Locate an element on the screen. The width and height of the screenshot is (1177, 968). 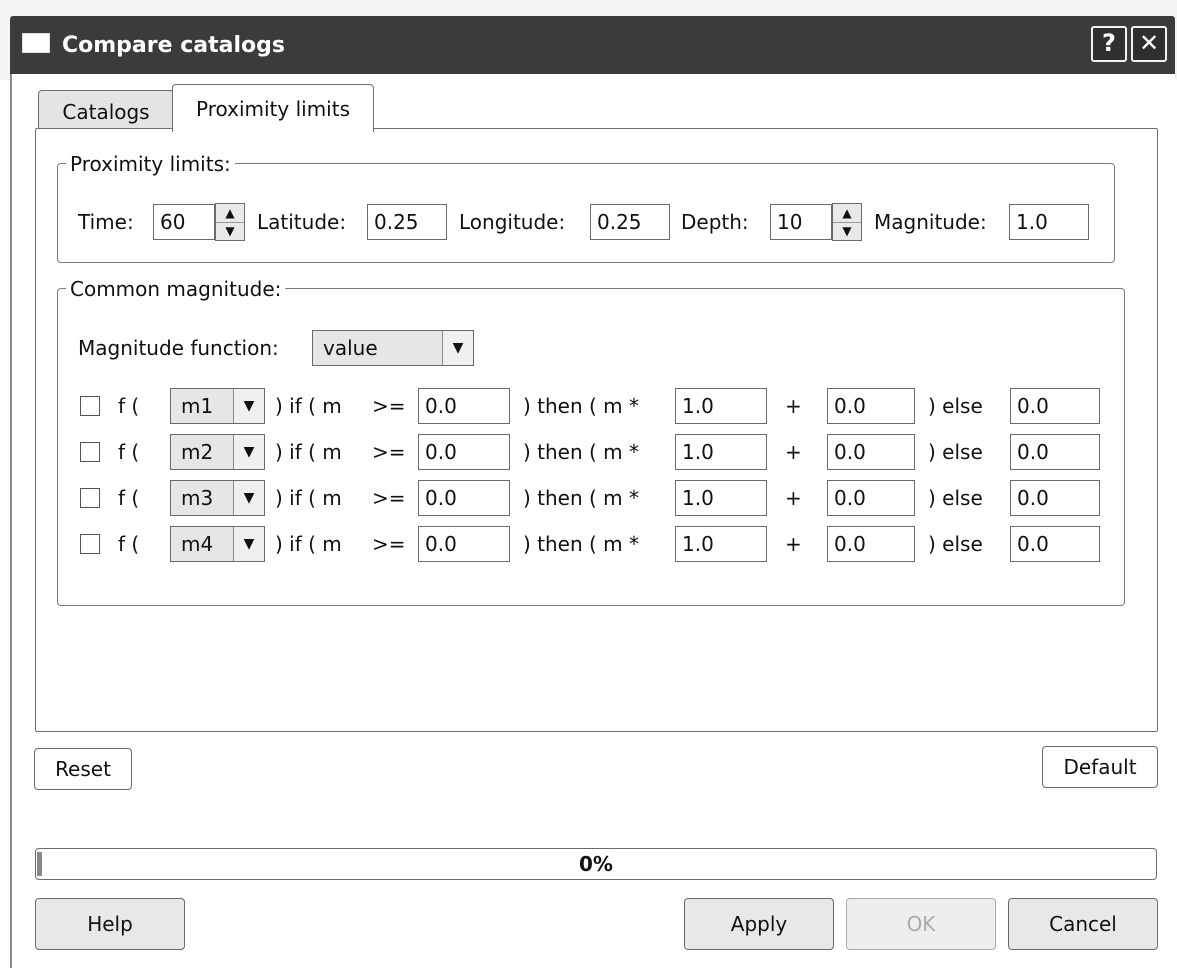
progress-text: 0% is located at coordinates (596, 864).